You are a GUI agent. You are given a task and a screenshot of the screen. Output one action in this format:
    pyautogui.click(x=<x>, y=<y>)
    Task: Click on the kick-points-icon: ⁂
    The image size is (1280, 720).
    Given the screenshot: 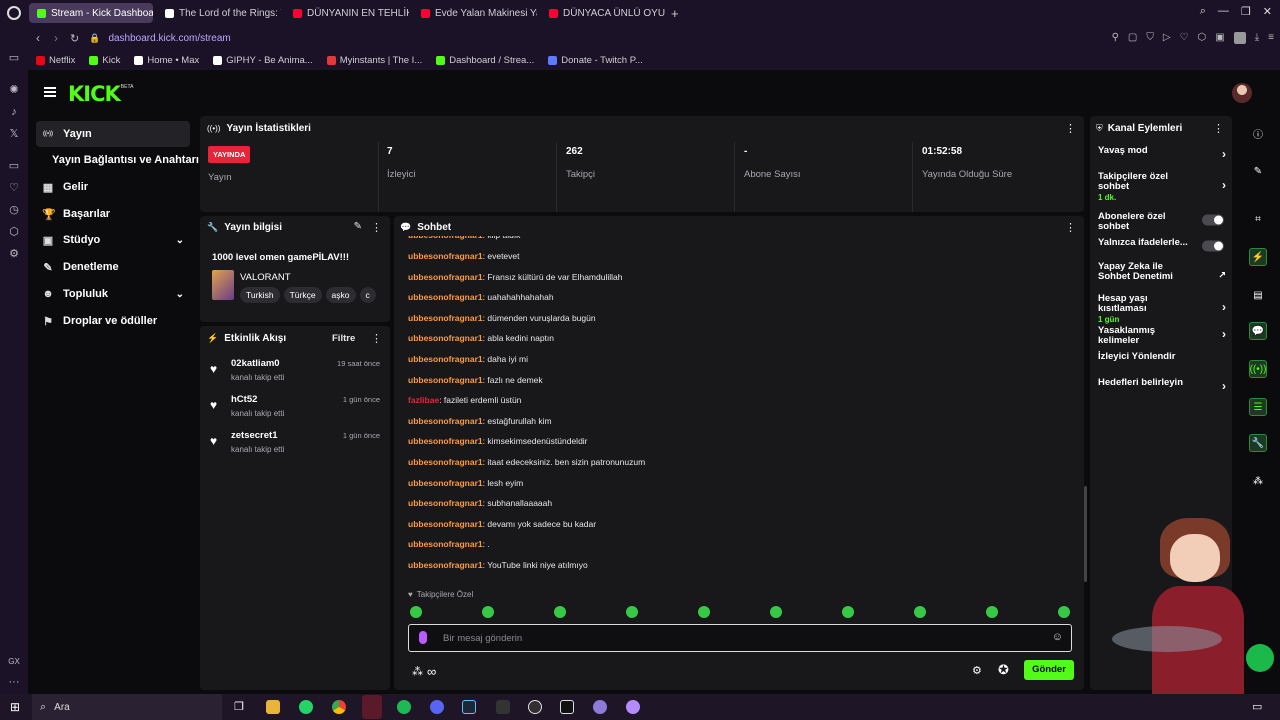 What is the action you would take?
    pyautogui.click(x=417, y=671)
    